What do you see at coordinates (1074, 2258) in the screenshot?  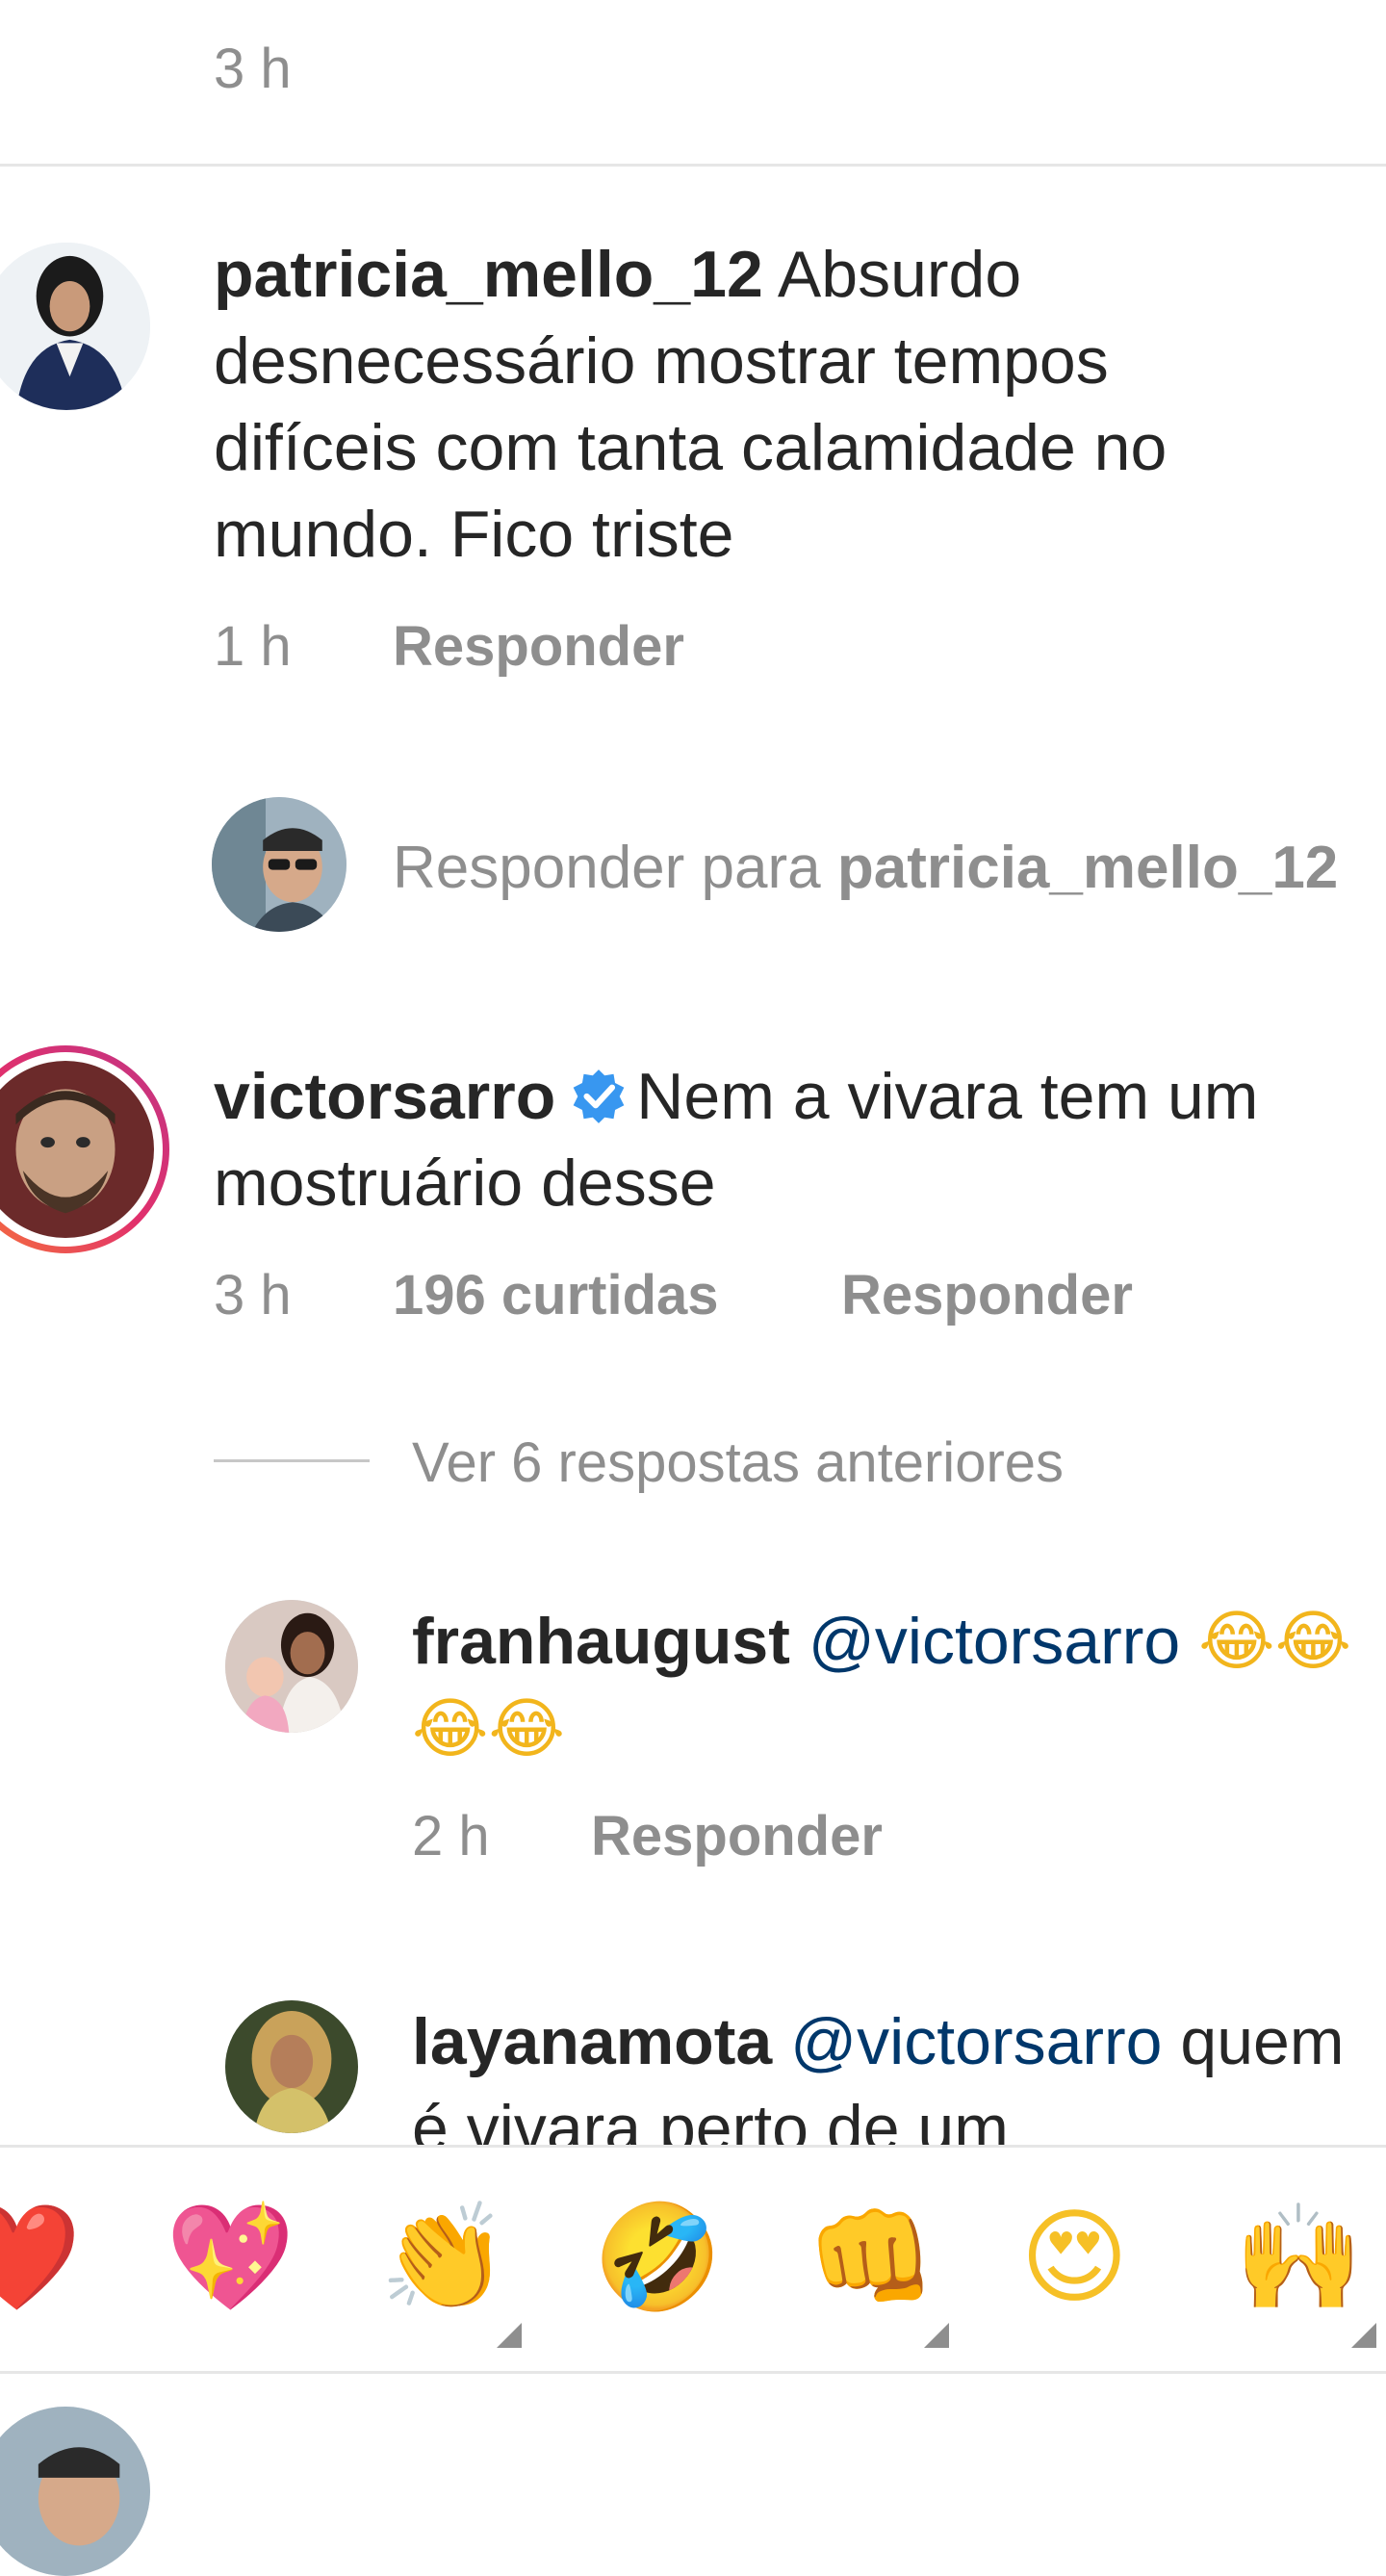 I see `emoji-heart-eyes-icon: 😍` at bounding box center [1074, 2258].